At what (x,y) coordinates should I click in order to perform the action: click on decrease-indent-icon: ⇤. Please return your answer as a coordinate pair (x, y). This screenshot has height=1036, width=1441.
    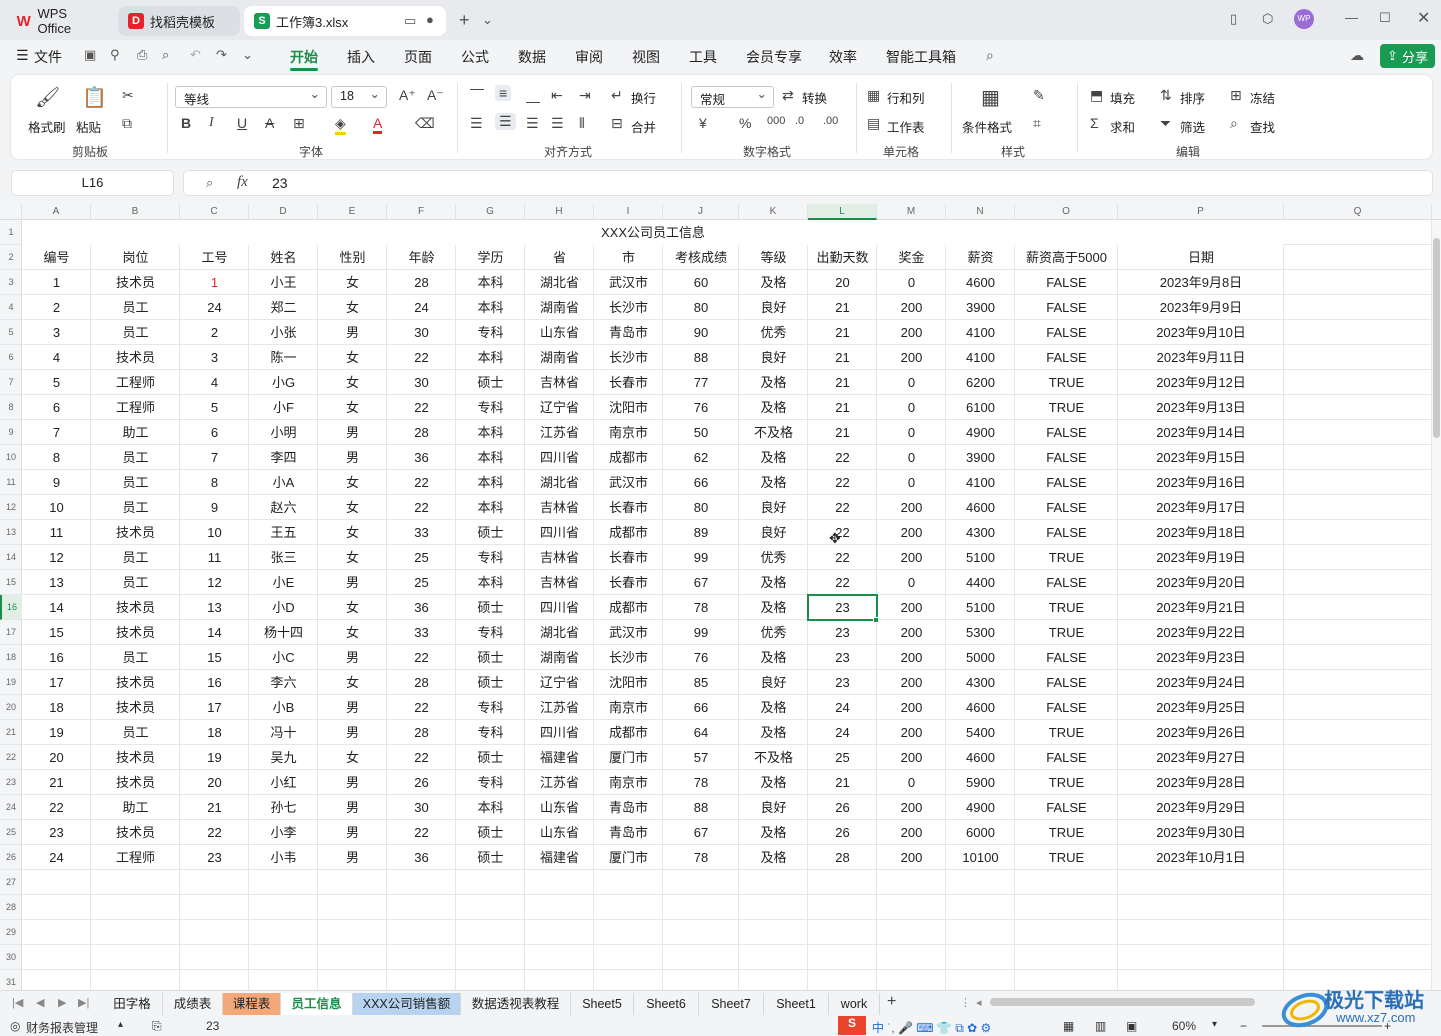
    Looking at the image, I should click on (557, 95).